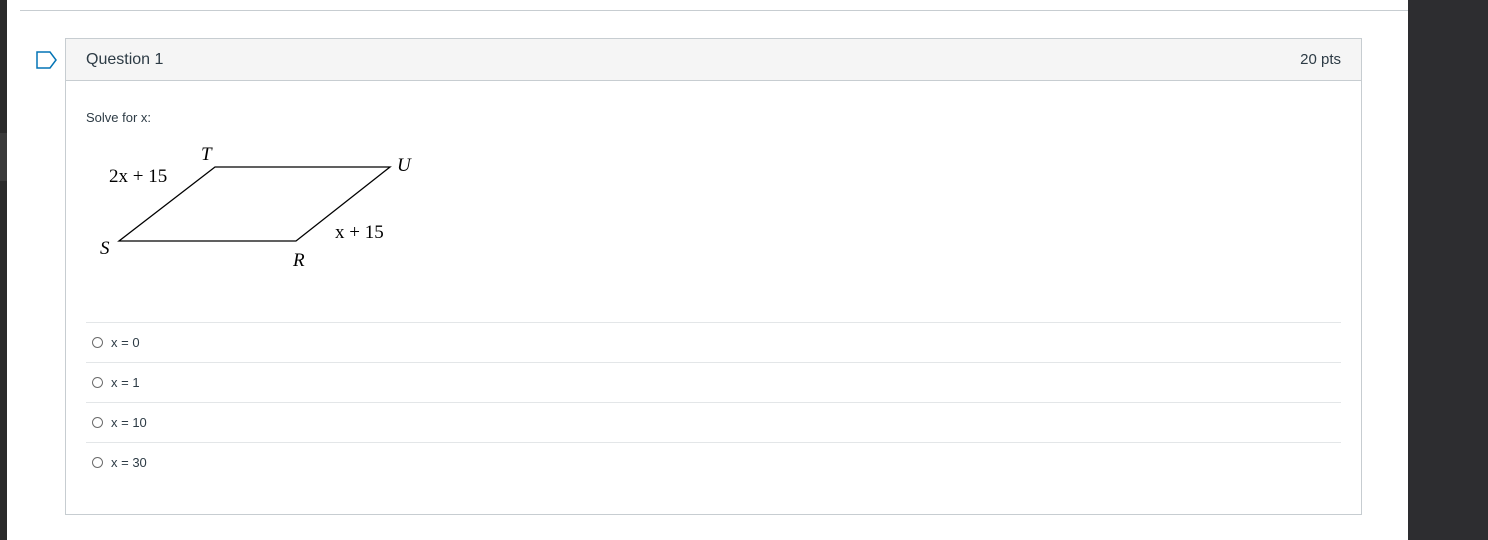 This screenshot has height=540, width=1488. What do you see at coordinates (125, 342) in the screenshot?
I see `answer-label: x = 0` at bounding box center [125, 342].